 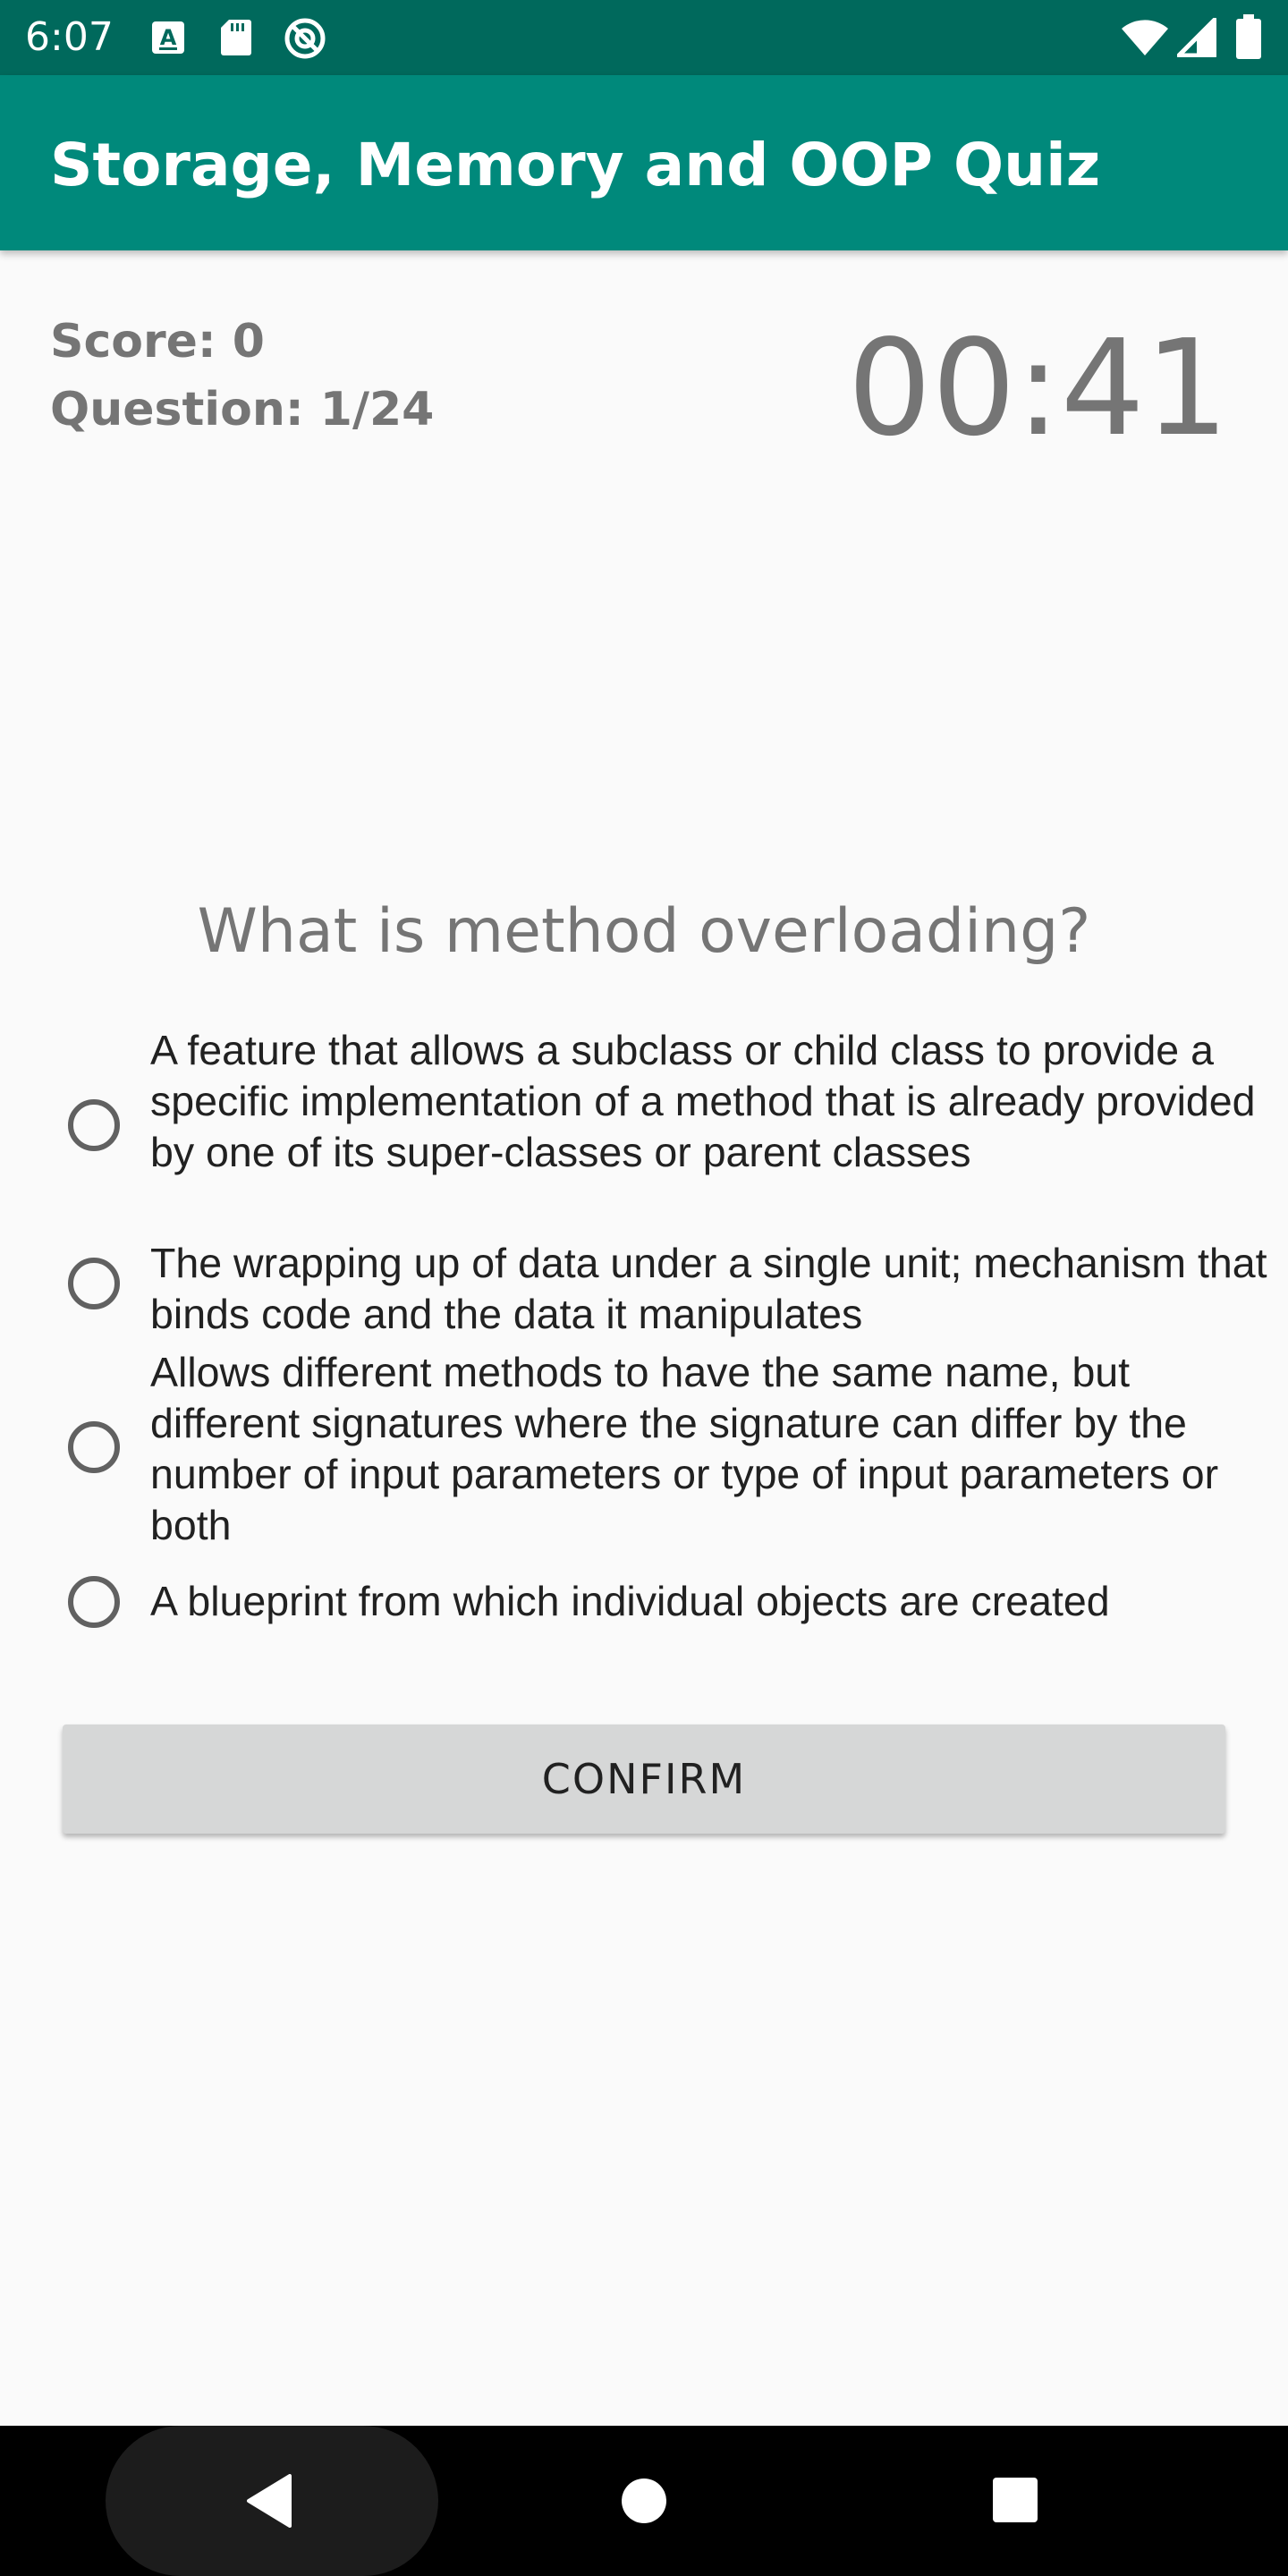 I want to click on status-time: 6:07, so click(x=69, y=37).